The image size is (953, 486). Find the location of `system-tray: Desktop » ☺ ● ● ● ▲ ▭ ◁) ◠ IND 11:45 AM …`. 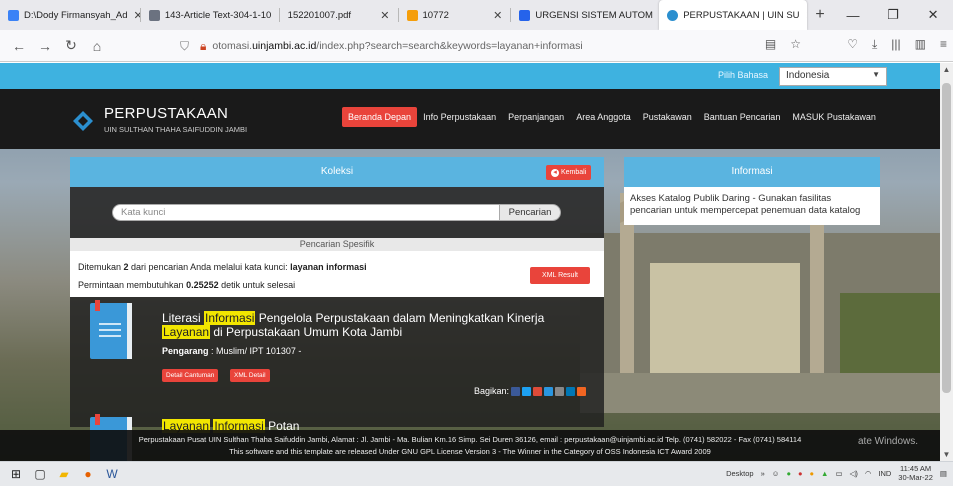

system-tray: Desktop » ☺ ● ● ● ▲ ▭ ◁) ◠ IND 11:45 AM … is located at coordinates (836, 473).